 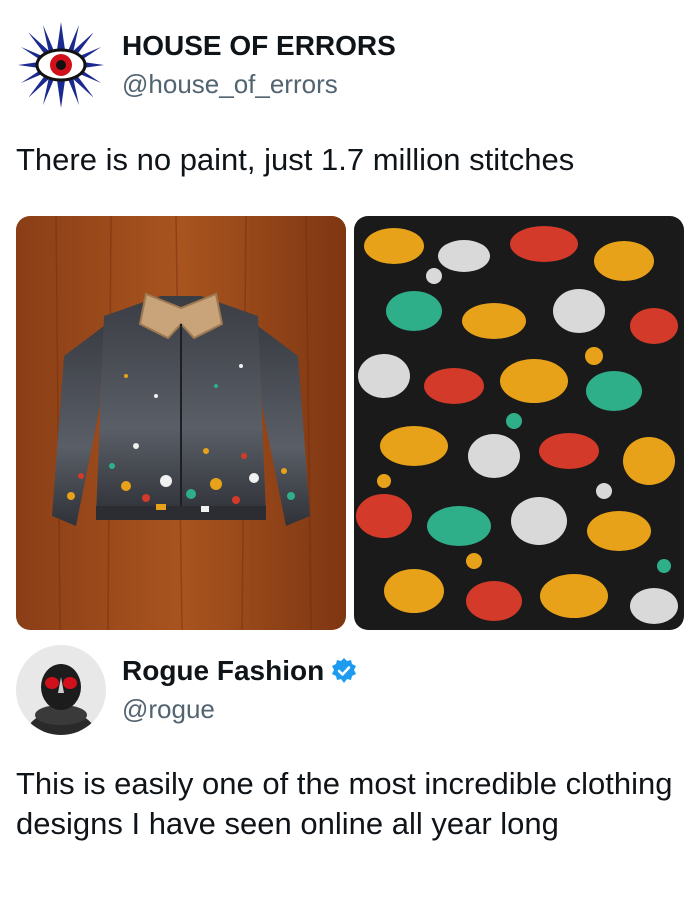 I want to click on first-post-author-handle: @house_of_errors, so click(x=259, y=84).